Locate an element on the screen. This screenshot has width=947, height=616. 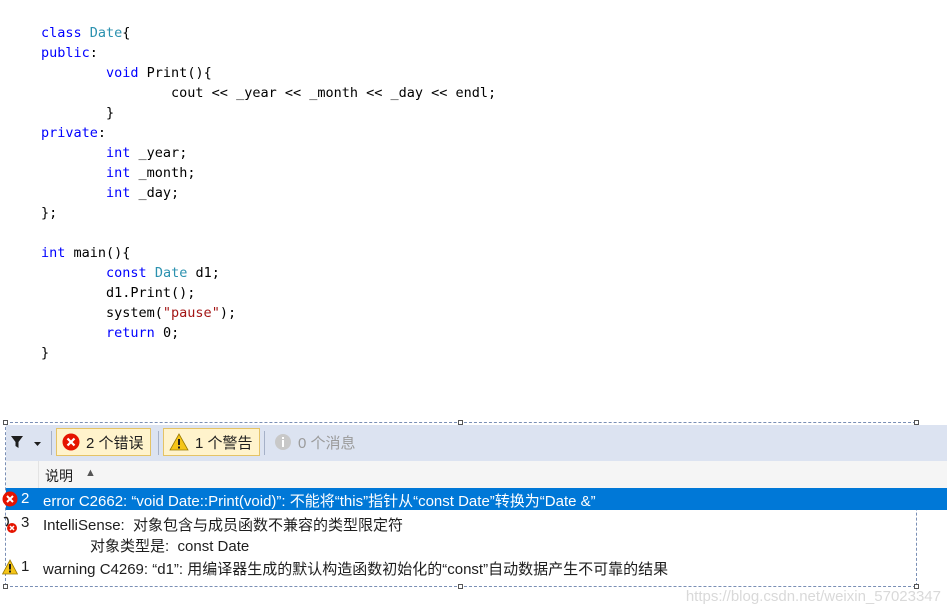
watermark: https://blog.csdn.net/weixin_57023347 is located at coordinates (813, 596).